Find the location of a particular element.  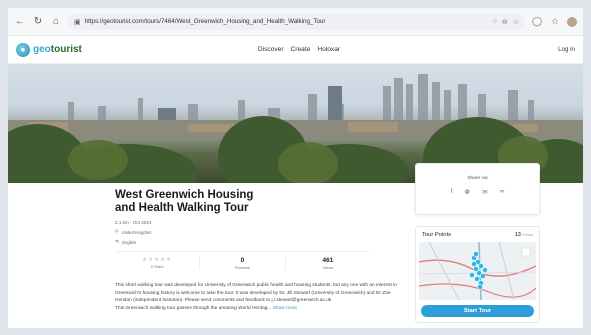

stat-reviews: 0 Reviews is located at coordinates (243, 263).